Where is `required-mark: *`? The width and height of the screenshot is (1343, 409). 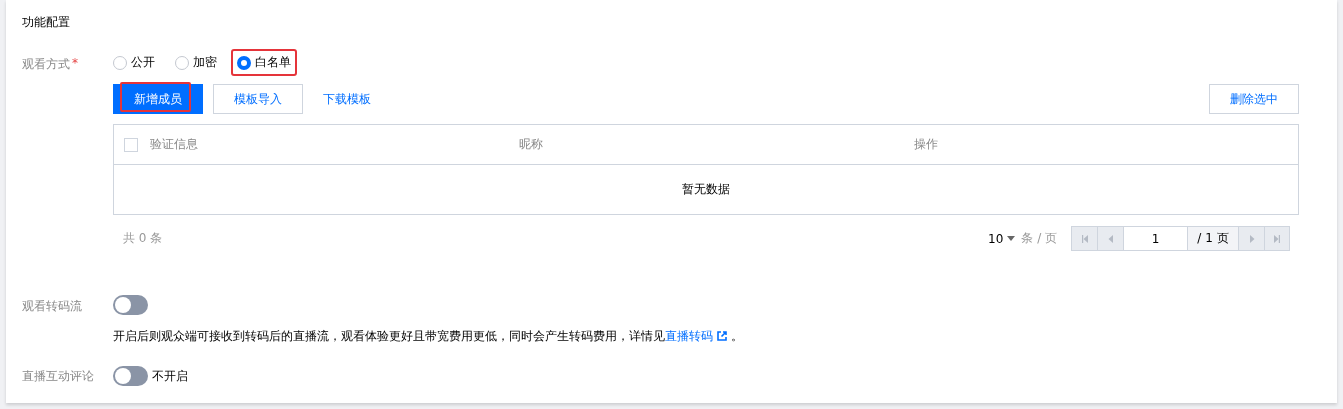
required-mark: * is located at coordinates (75, 64).